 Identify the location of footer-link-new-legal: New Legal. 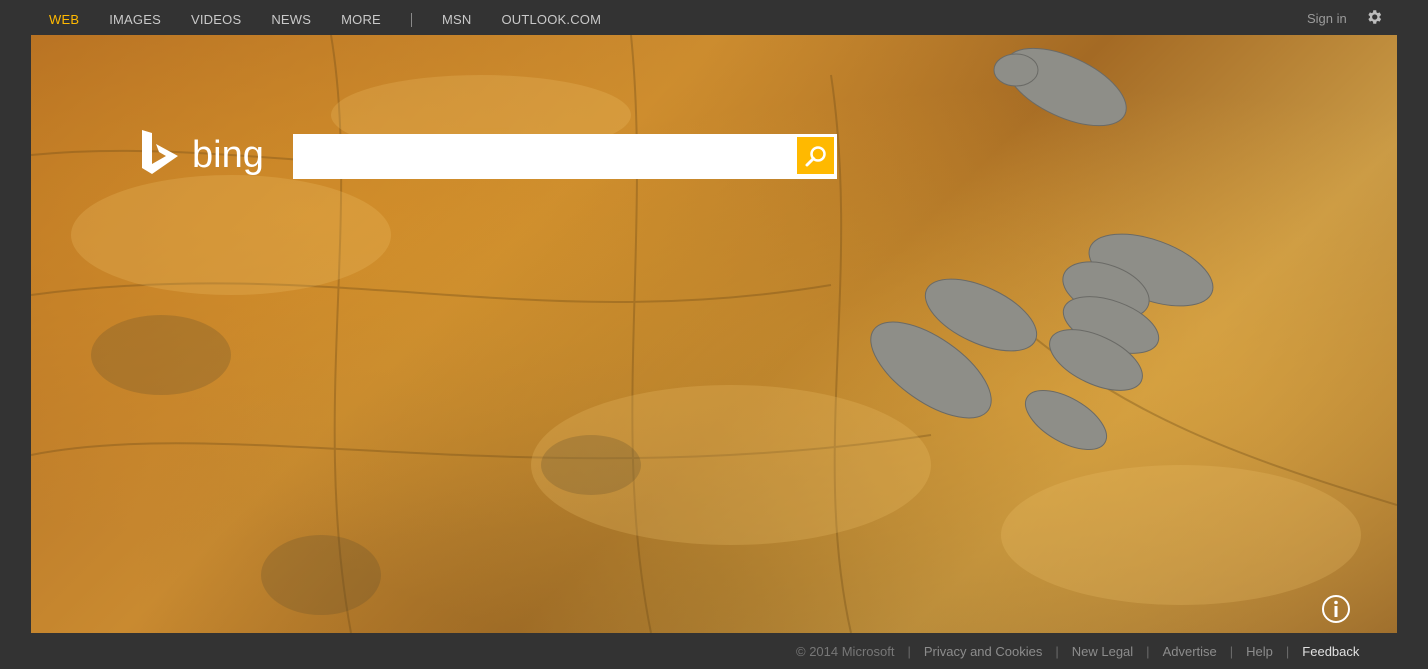
(1102, 651).